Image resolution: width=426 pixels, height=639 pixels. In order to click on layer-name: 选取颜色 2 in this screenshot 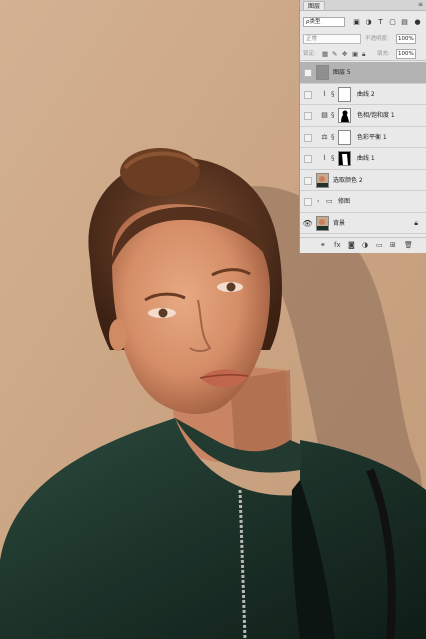, I will do `click(348, 180)`.